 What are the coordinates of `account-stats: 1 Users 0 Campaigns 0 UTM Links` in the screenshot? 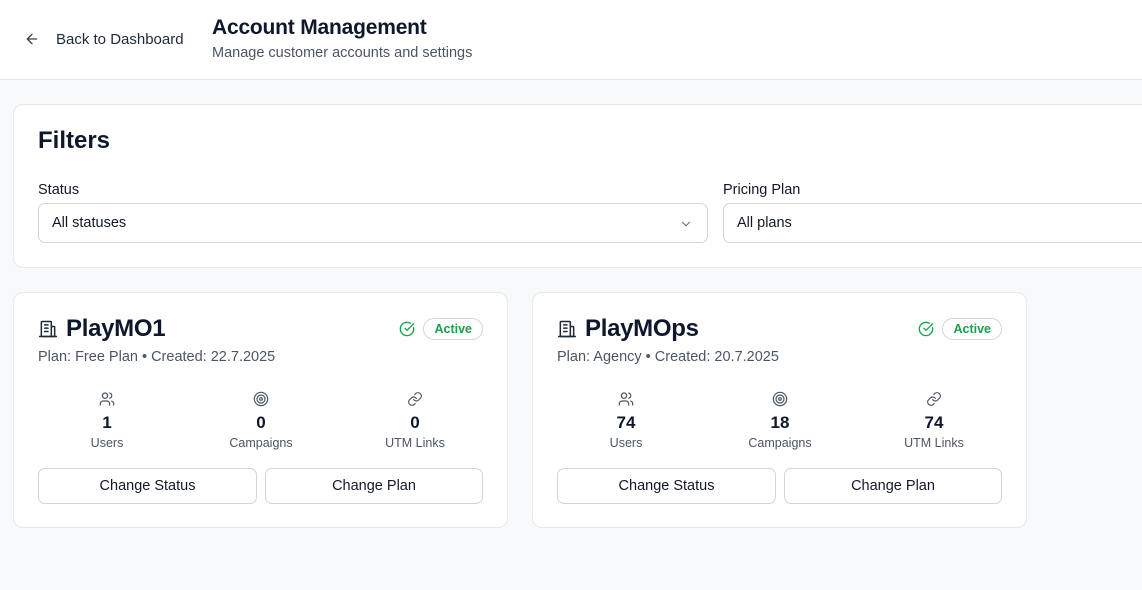 It's located at (261, 421).